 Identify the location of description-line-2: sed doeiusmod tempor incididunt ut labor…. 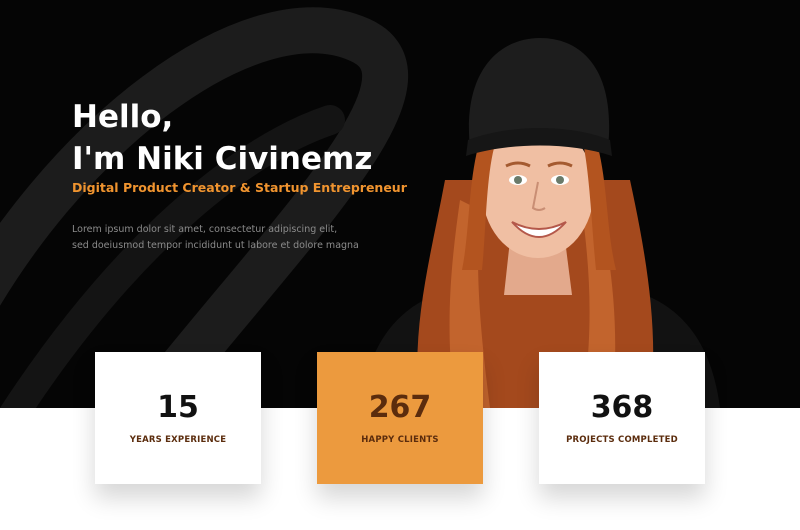
(215, 245).